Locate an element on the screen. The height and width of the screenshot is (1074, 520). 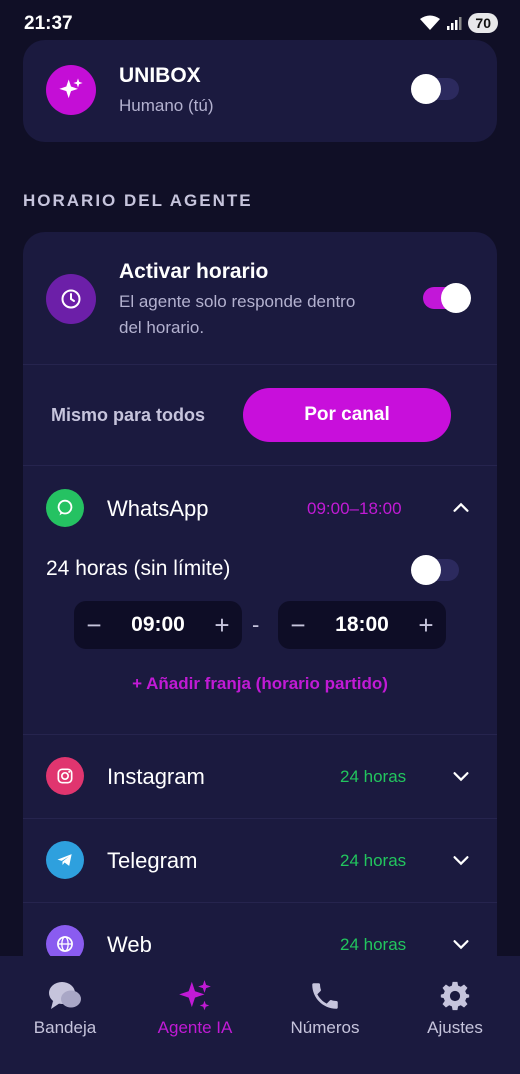
nav-item-numeros: Números is located at coordinates (325, 1006).